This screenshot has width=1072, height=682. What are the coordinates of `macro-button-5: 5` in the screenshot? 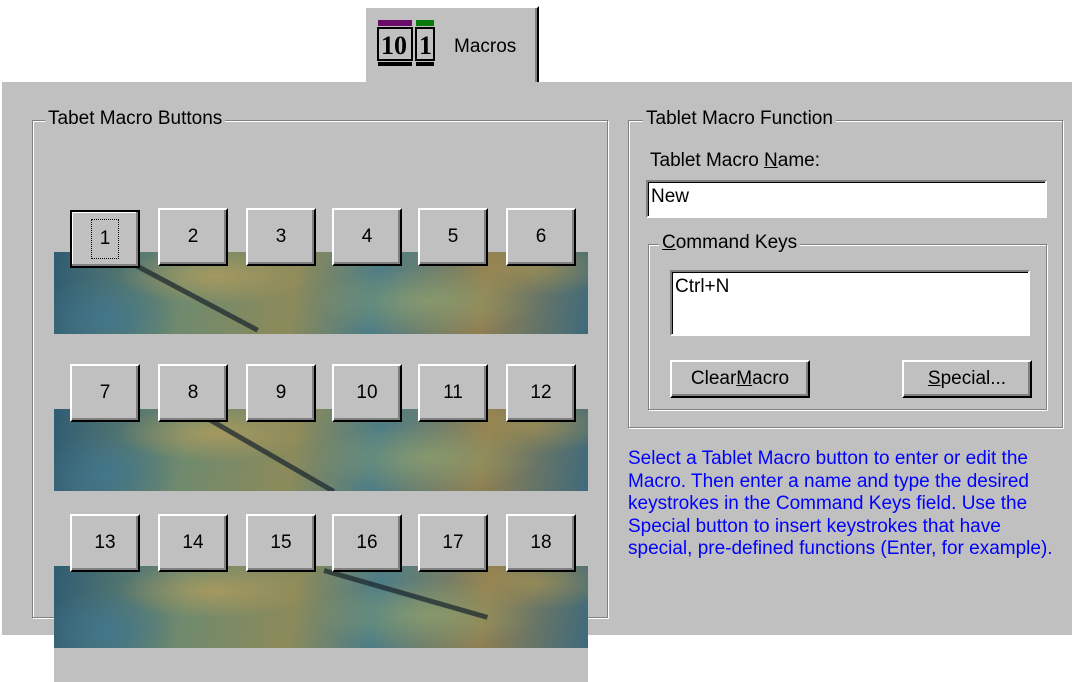 It's located at (453, 237).